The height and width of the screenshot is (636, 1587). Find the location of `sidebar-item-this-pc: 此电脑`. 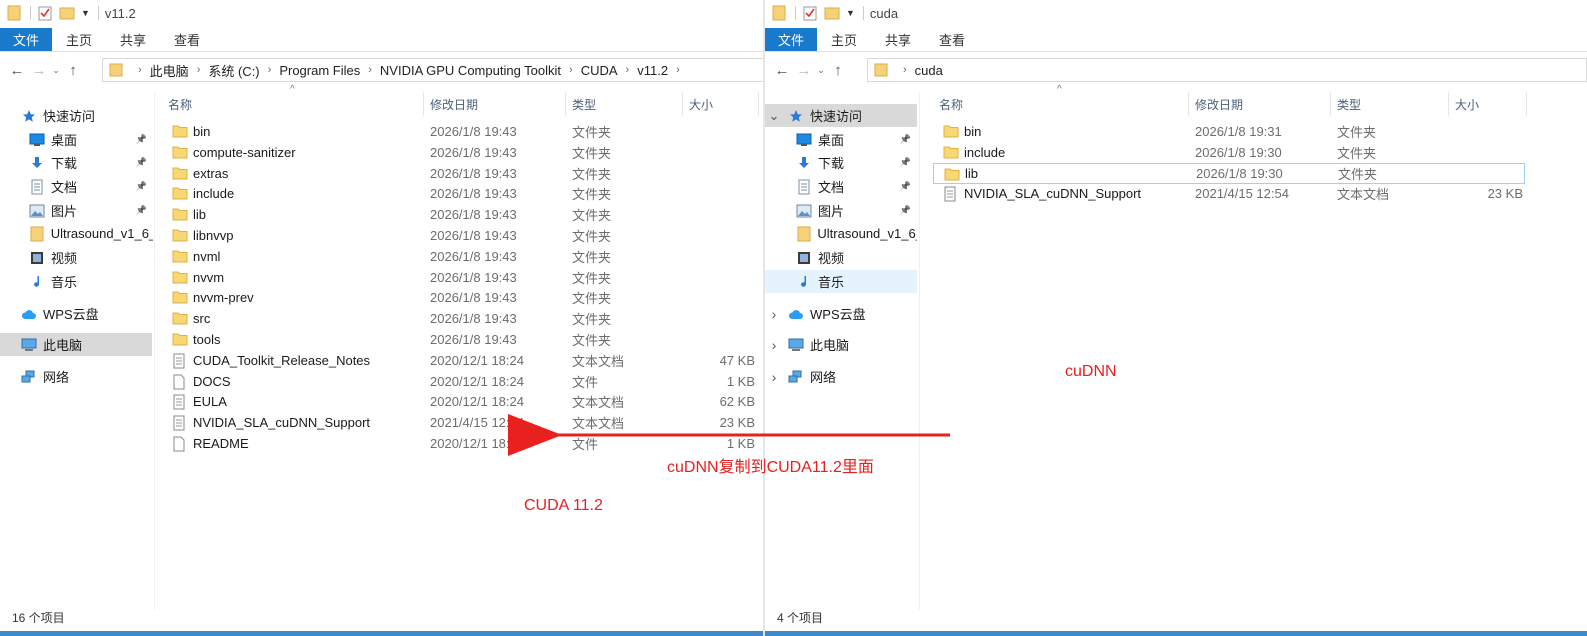

sidebar-item-this-pc: 此电脑 is located at coordinates (76, 344).